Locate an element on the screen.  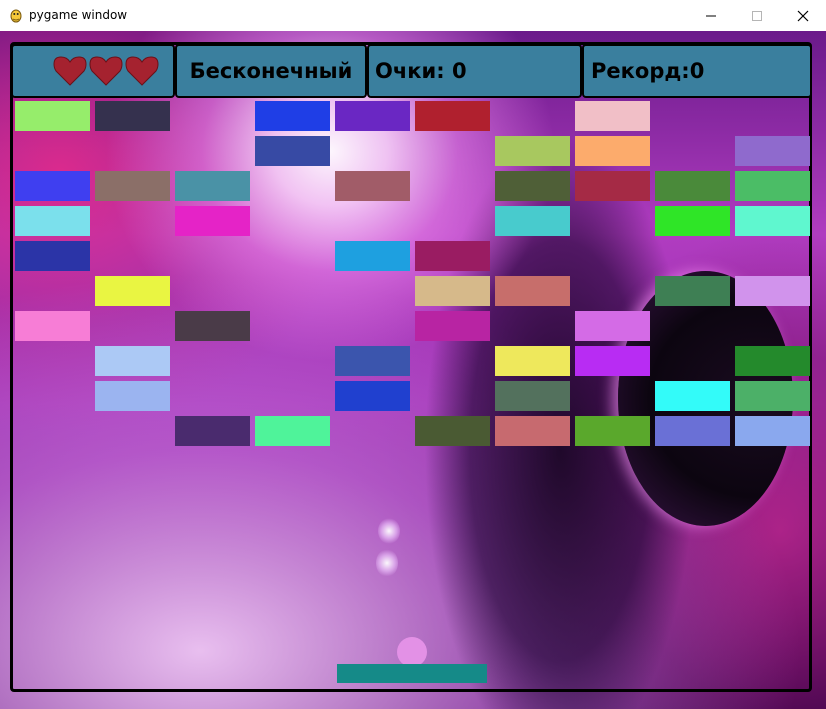
minimize-icon is located at coordinates (711, 15).